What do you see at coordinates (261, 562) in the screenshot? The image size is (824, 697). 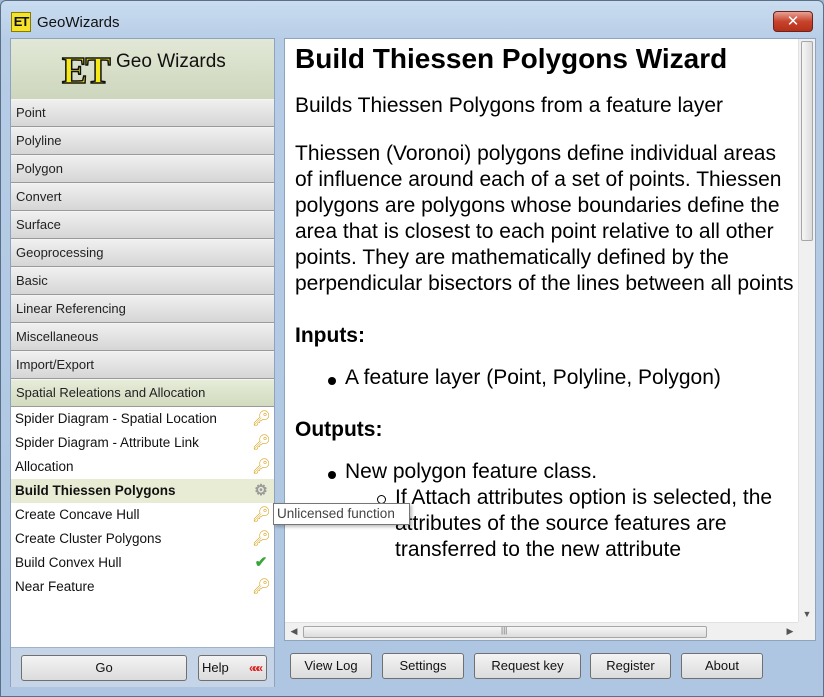 I see `check-icon: ✔` at bounding box center [261, 562].